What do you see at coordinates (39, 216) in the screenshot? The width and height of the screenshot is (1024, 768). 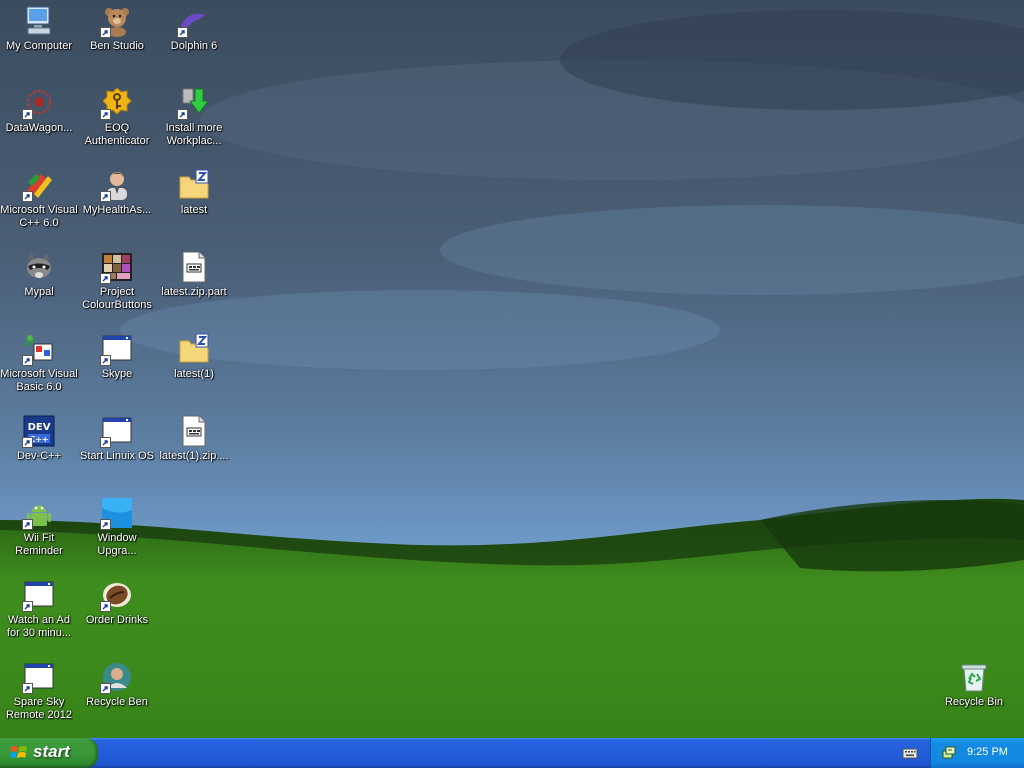 I see `desktop-icon-label: Microsoft Visual C++ 6.0` at bounding box center [39, 216].